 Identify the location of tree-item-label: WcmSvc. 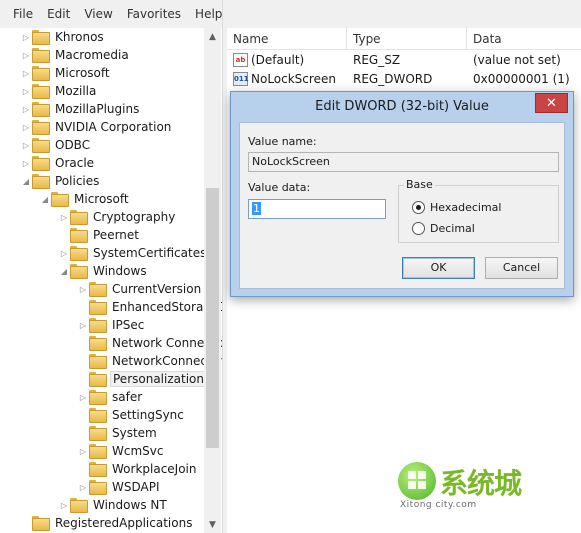
(138, 451).